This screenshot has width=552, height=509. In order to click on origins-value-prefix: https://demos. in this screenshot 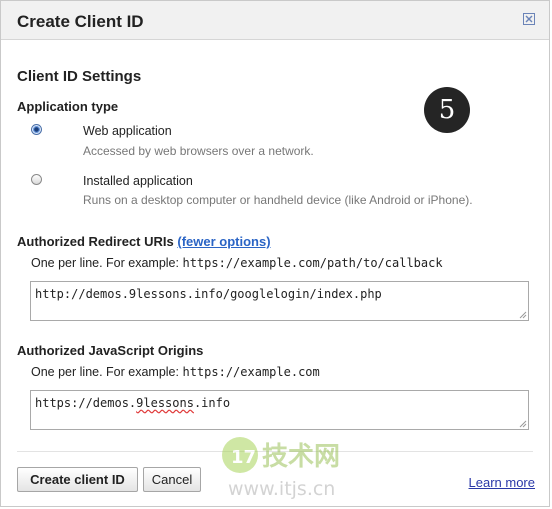, I will do `click(86, 403)`.